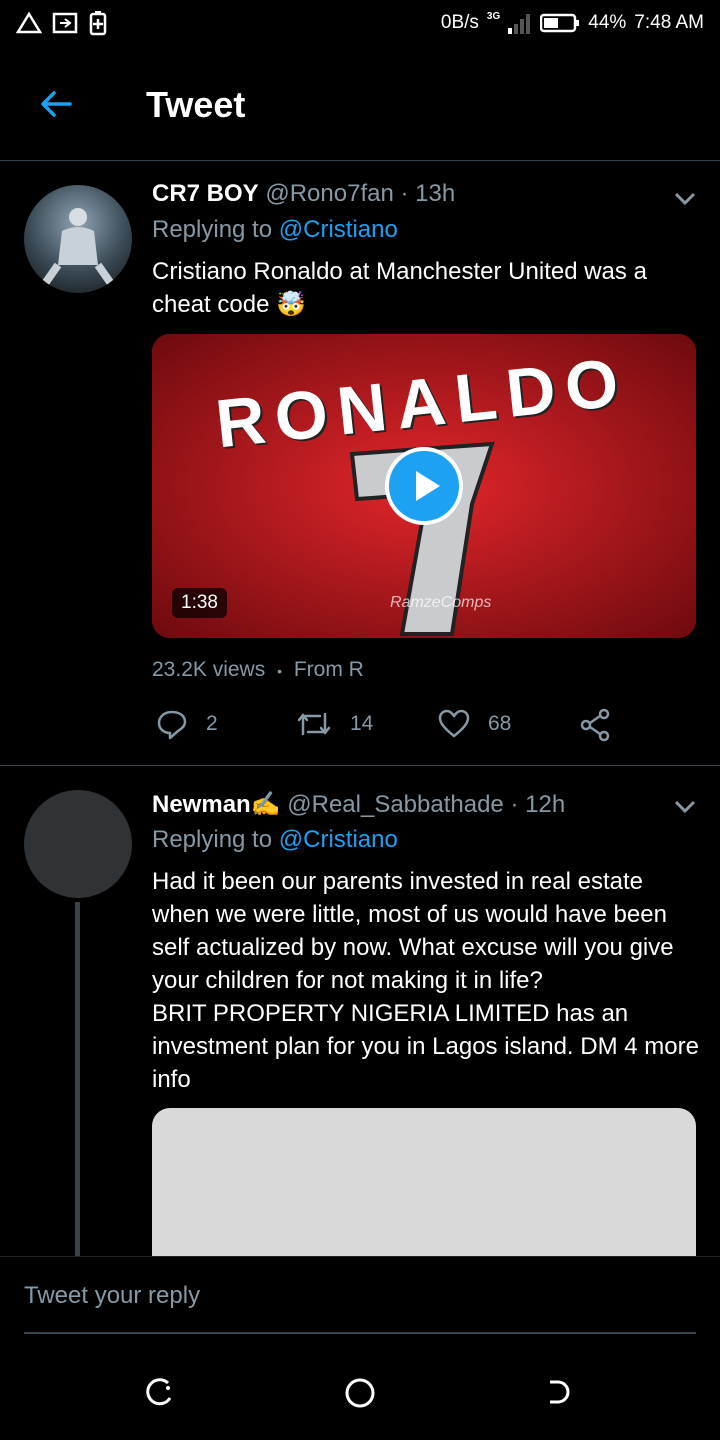 The height and width of the screenshot is (1440, 720). Describe the element at coordinates (205, 193) in the screenshot. I see `author-name: CR7 BOY` at that location.